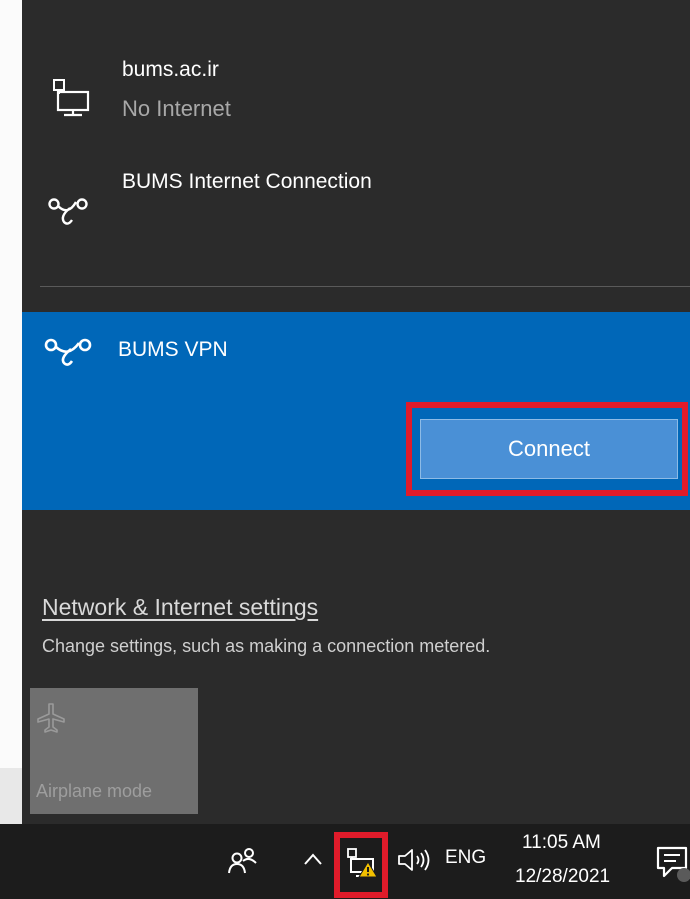 The width and height of the screenshot is (690, 899). Describe the element at coordinates (549, 449) in the screenshot. I see `connect-button: Connect` at that location.